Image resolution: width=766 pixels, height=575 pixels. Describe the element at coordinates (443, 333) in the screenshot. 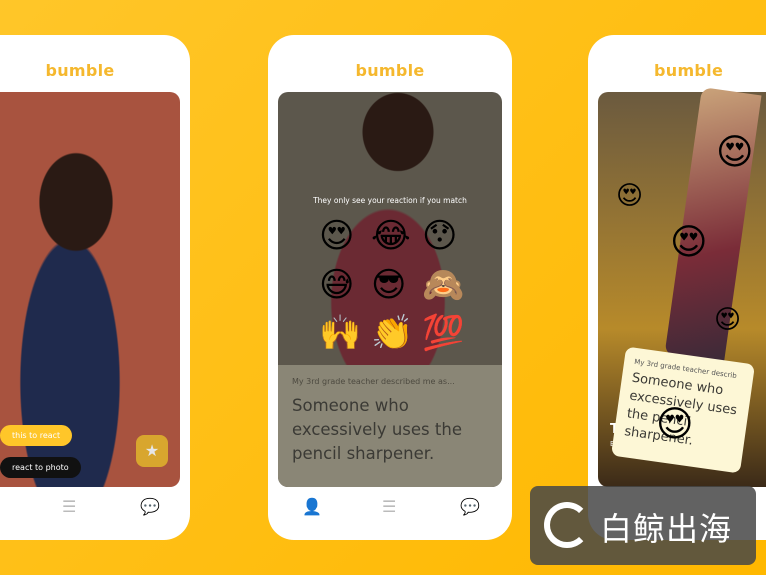

I see `emoji-hundred: 💯` at that location.